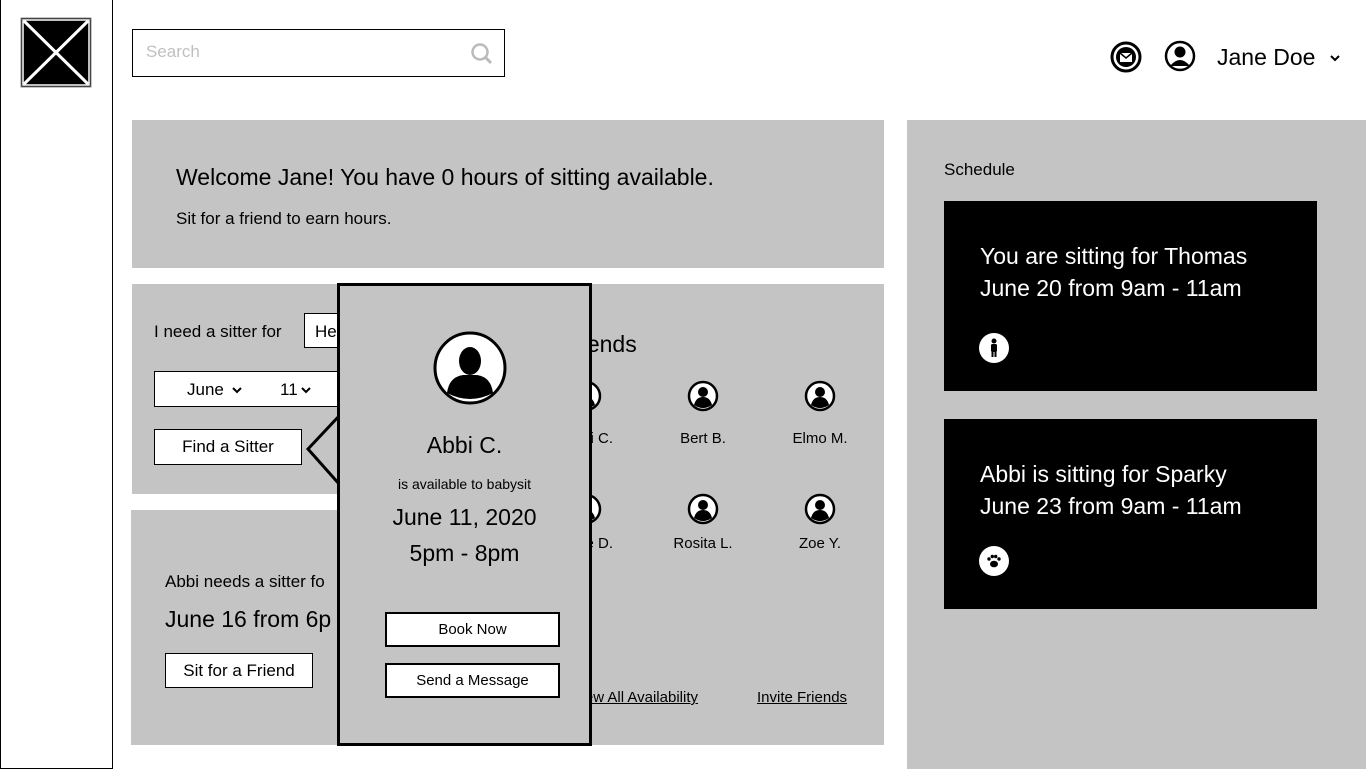 The width and height of the screenshot is (1366, 769). What do you see at coordinates (56, 384) in the screenshot?
I see `sidebar` at bounding box center [56, 384].